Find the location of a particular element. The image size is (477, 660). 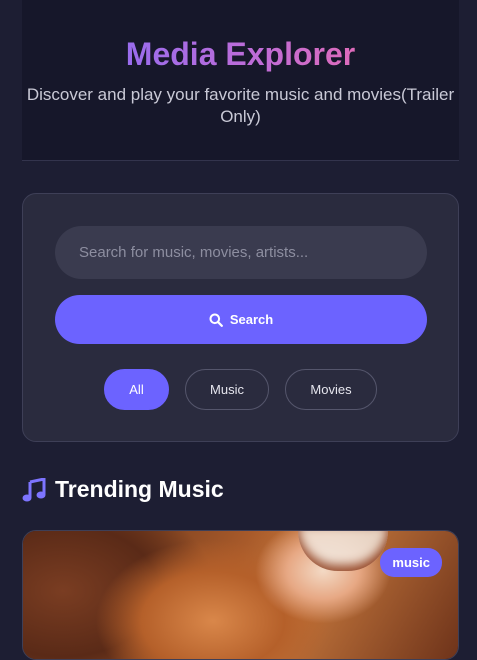

filter-group: All Music Movies is located at coordinates (240, 389).